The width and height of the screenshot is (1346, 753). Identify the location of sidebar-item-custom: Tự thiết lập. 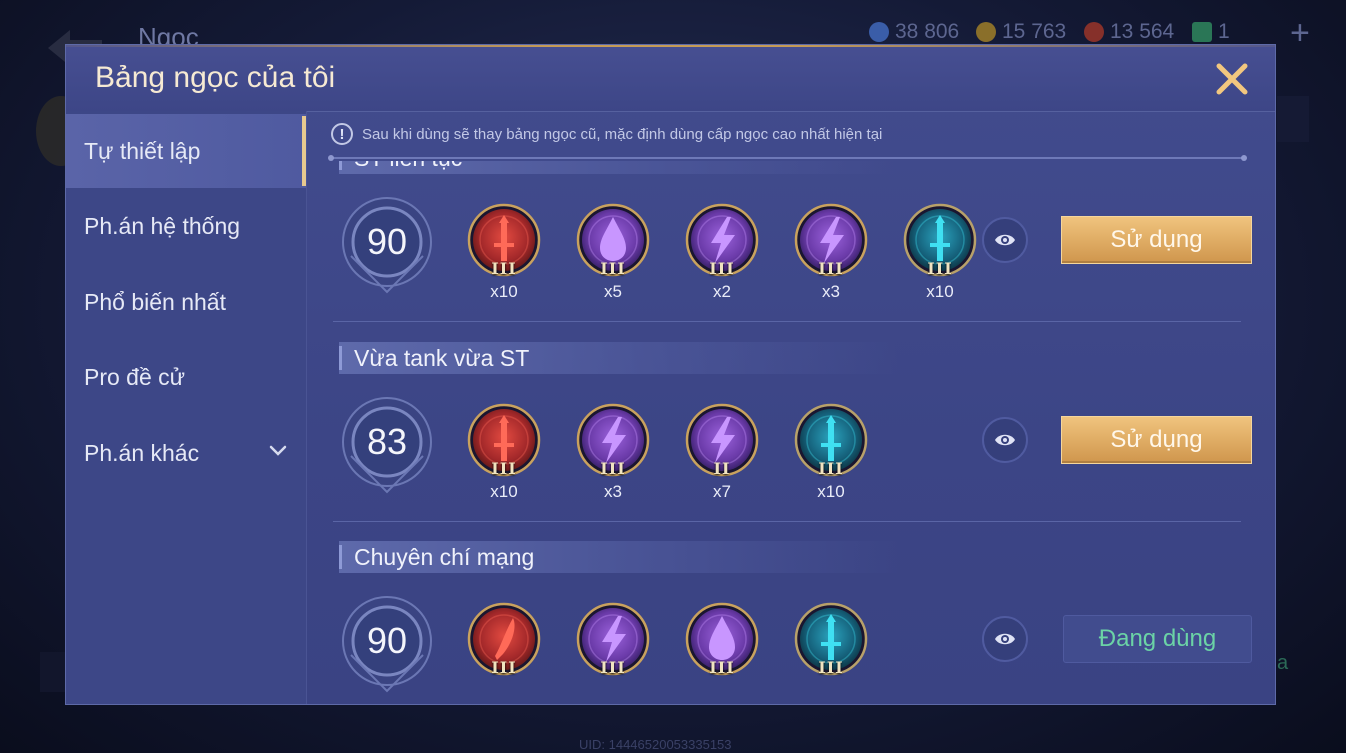
(186, 151).